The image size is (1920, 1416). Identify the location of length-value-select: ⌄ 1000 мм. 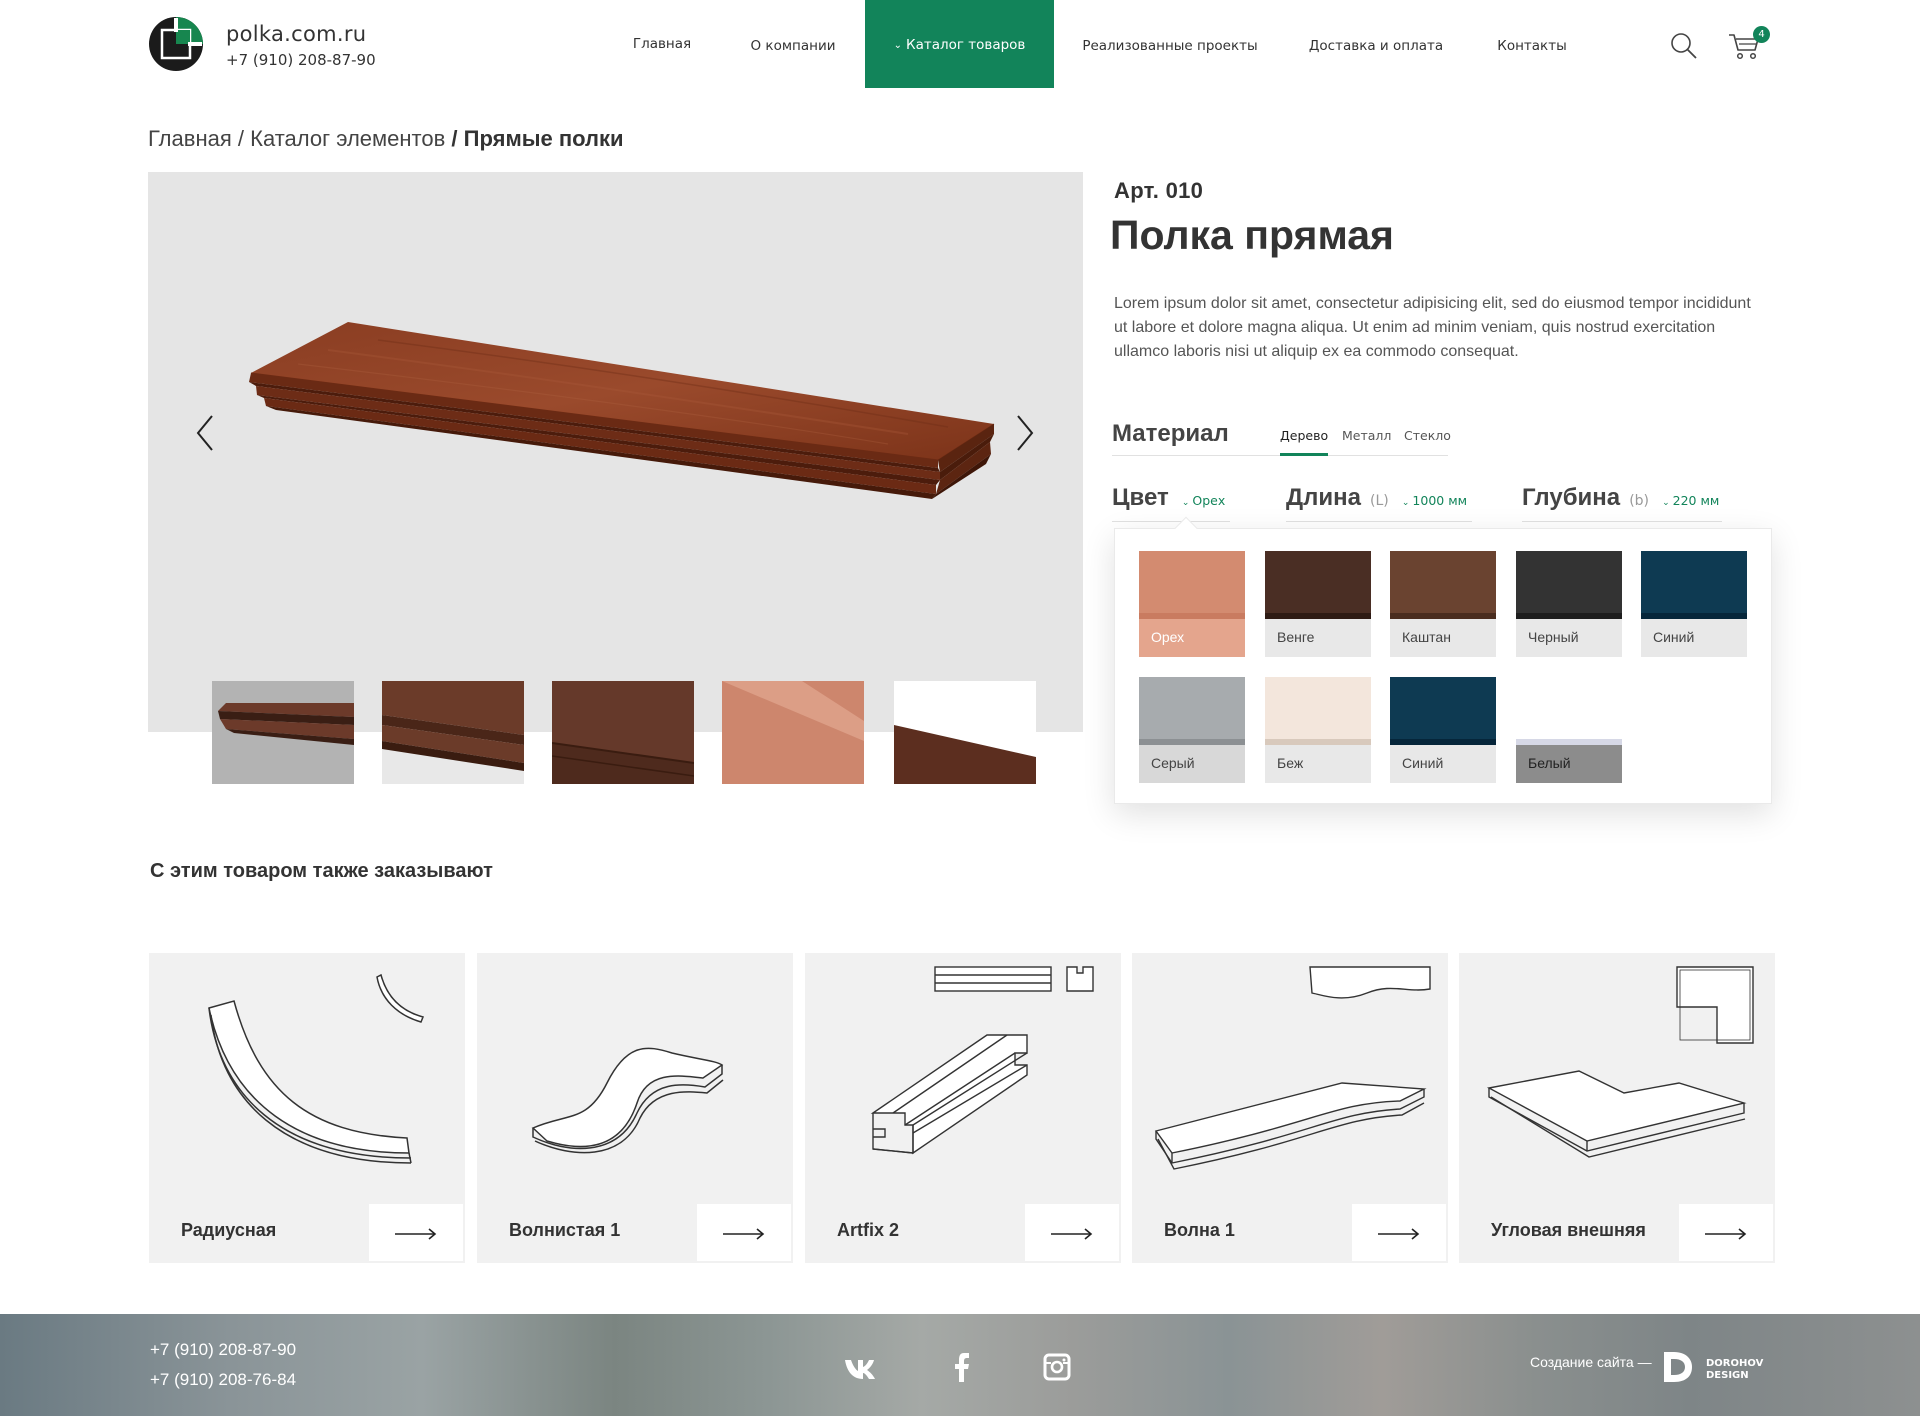
(1434, 500).